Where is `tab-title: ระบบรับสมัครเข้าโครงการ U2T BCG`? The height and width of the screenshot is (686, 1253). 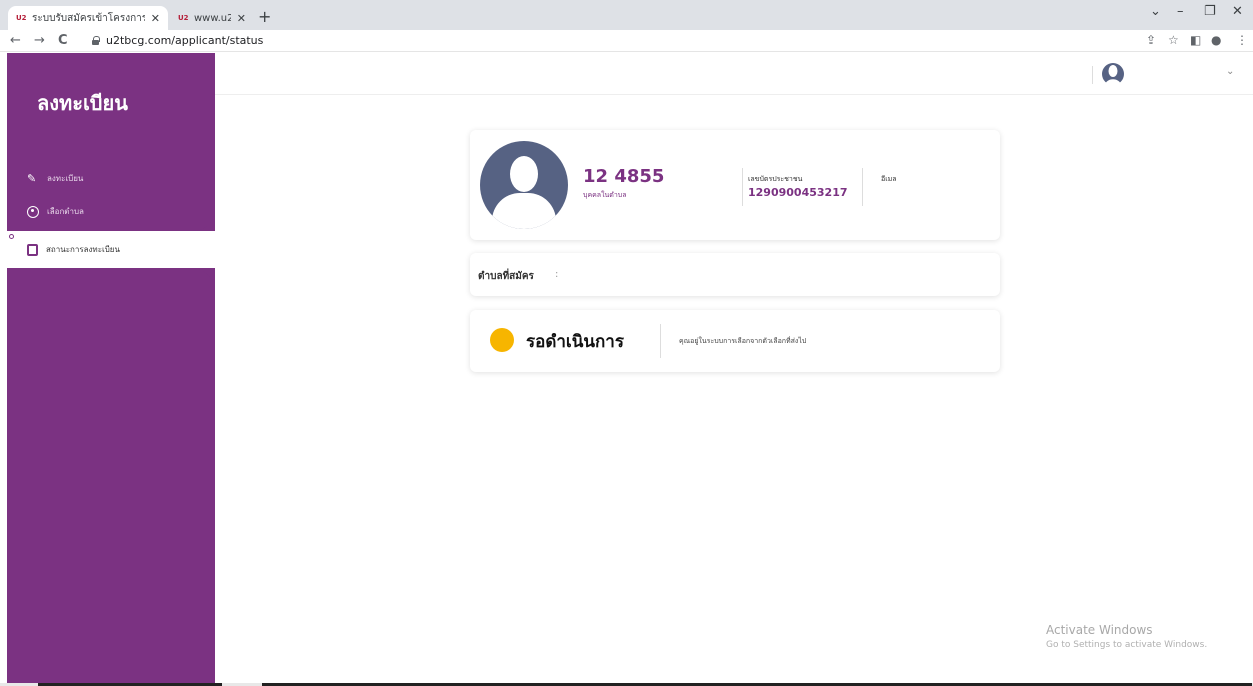
tab-title: ระบบรับสมัครเข้าโครงการ U2T BCG is located at coordinates (88, 18).